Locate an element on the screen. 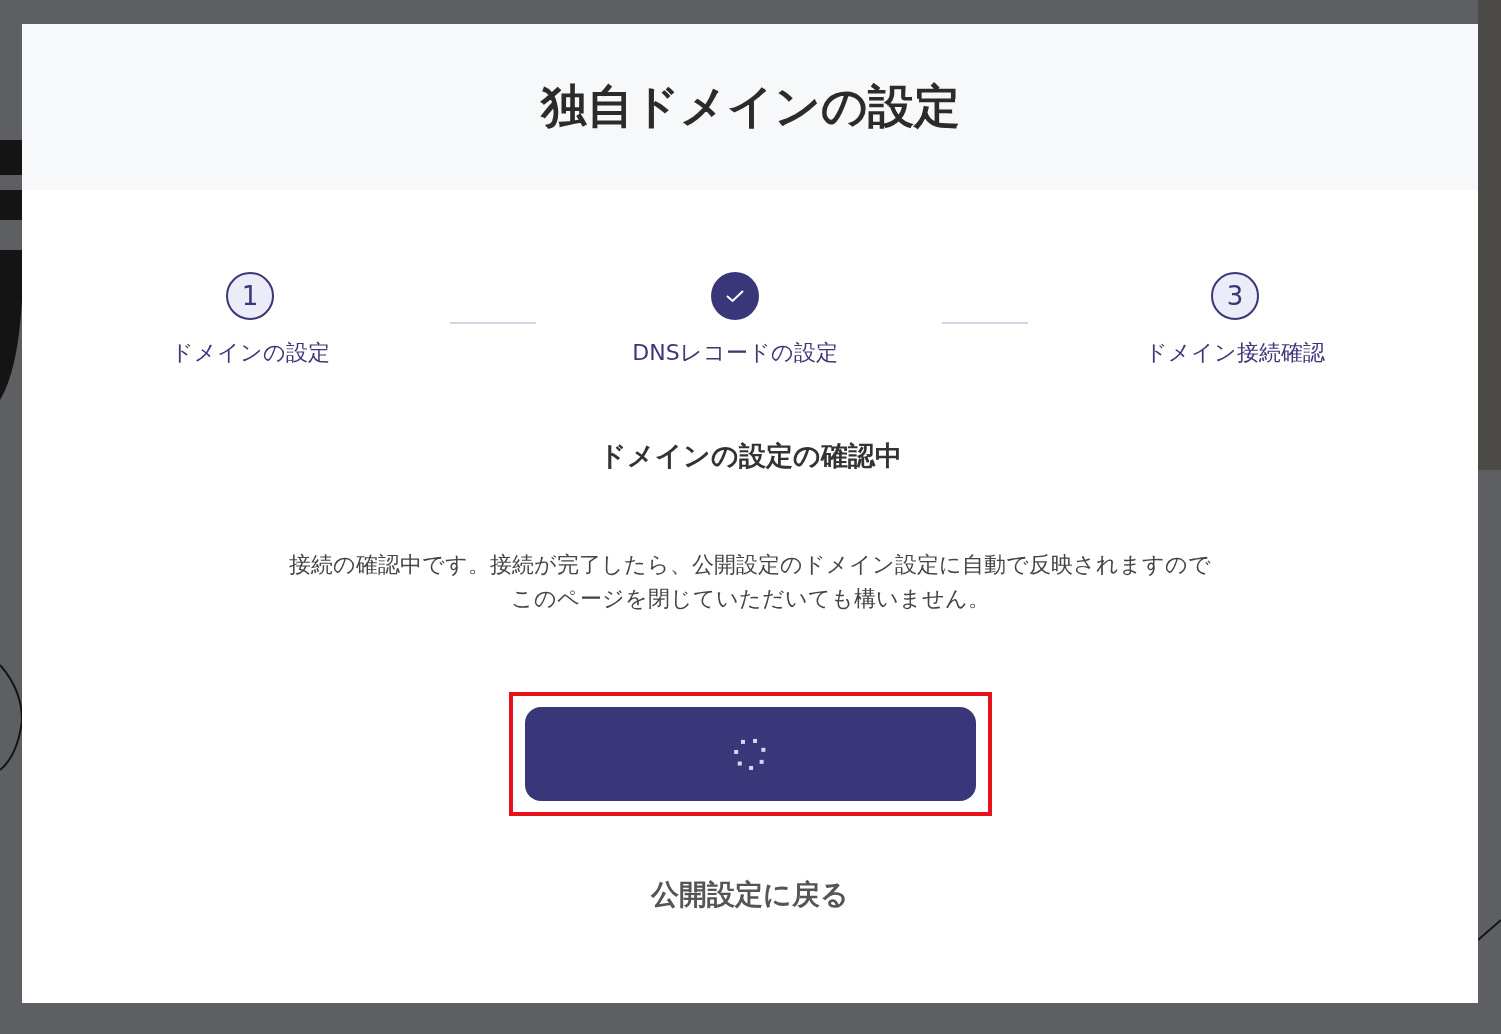 This screenshot has height=1034, width=1501. status-heading: ドメインの設定の確認中 is located at coordinates (750, 456).